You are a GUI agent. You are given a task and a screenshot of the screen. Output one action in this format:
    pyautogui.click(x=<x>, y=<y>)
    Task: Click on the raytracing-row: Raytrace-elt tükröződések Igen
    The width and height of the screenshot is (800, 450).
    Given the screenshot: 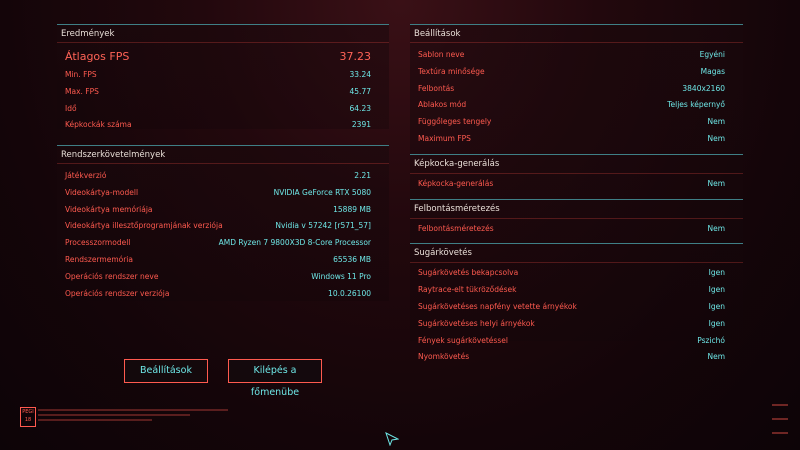 What is the action you would take?
    pyautogui.click(x=576, y=290)
    